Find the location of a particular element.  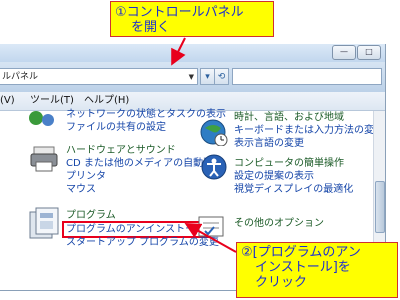

arrow-pointer-uninstall is located at coordinates (210, 238).